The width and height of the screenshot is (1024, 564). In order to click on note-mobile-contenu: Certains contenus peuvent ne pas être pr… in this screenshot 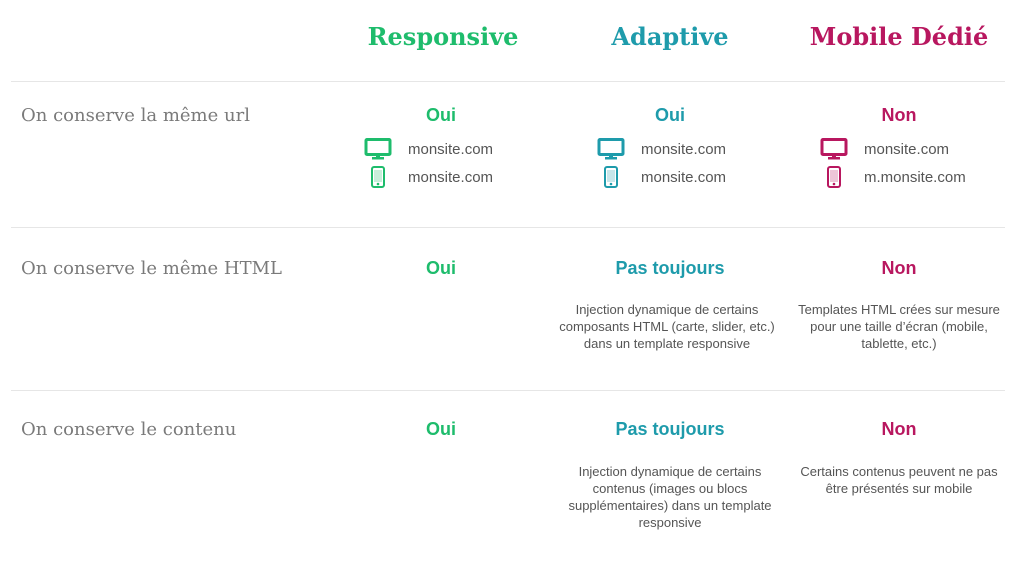, I will do `click(899, 480)`.